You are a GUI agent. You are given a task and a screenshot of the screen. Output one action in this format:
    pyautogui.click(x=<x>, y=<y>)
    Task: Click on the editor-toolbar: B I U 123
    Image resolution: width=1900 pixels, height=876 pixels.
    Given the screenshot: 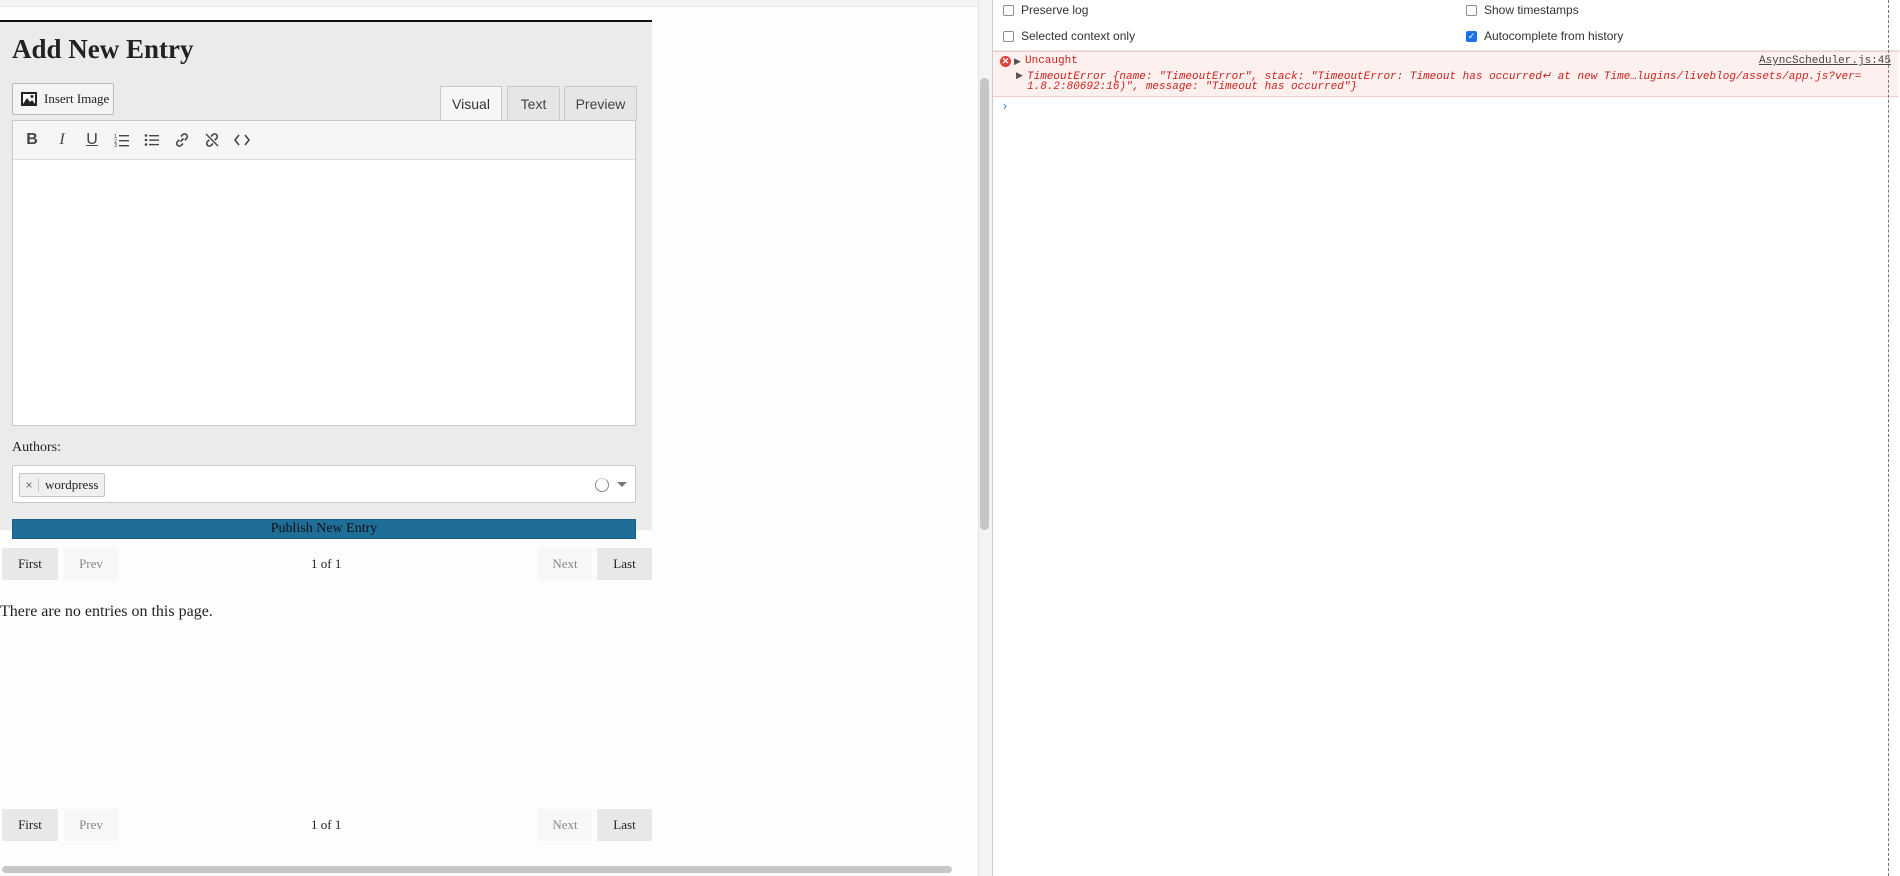 What is the action you would take?
    pyautogui.click(x=324, y=140)
    